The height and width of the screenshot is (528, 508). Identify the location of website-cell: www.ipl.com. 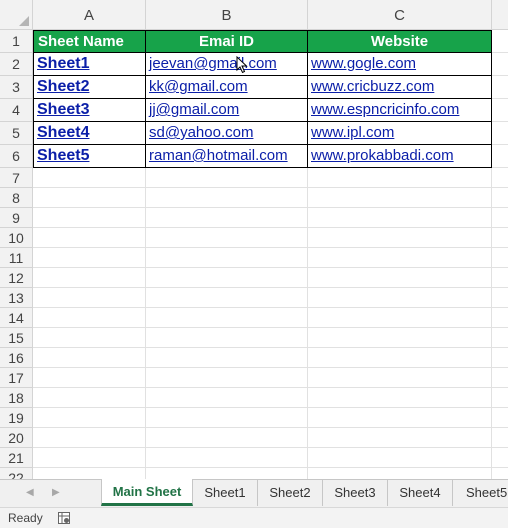
(400, 133).